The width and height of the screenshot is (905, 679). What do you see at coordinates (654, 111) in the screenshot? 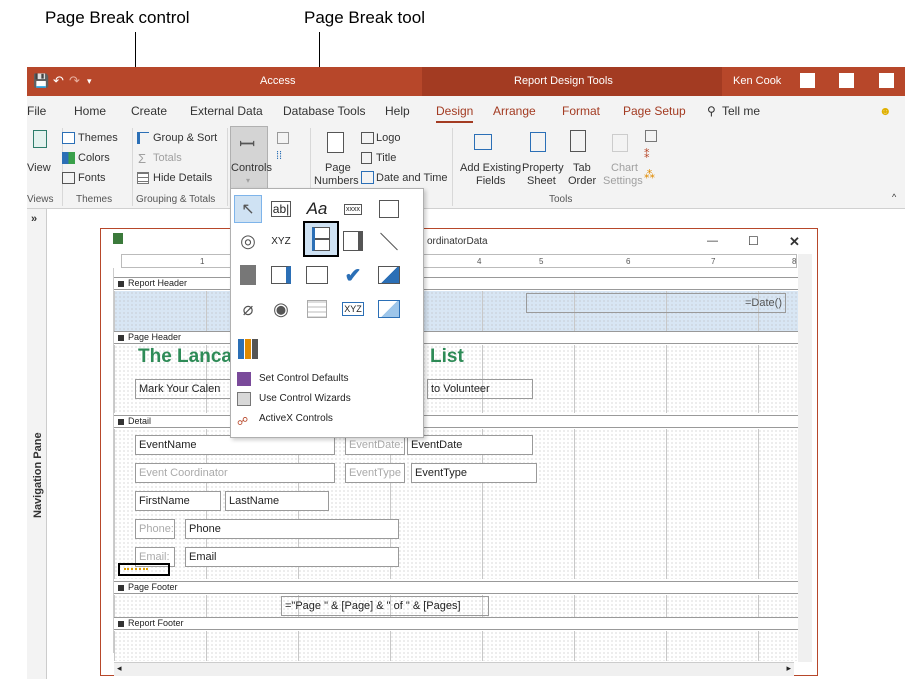
I see `tab-page-setup: Page Setup` at bounding box center [654, 111].